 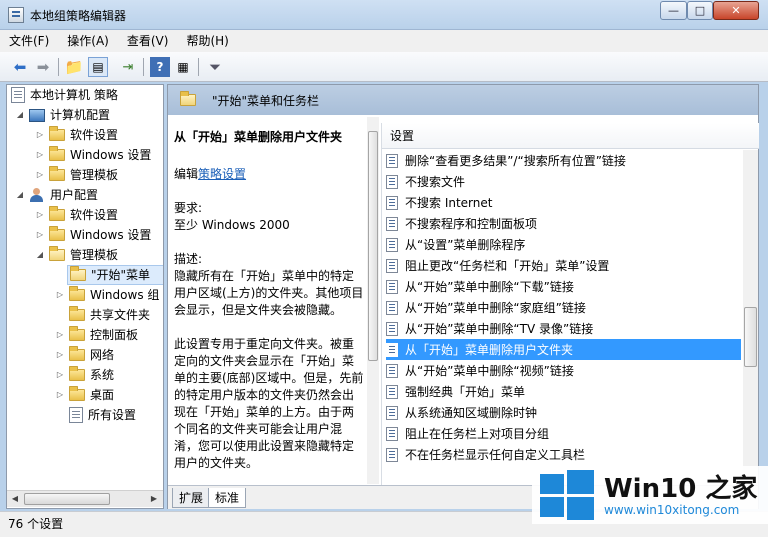 I want to click on tree-all-settings: 所有设置, so click(x=102, y=415).